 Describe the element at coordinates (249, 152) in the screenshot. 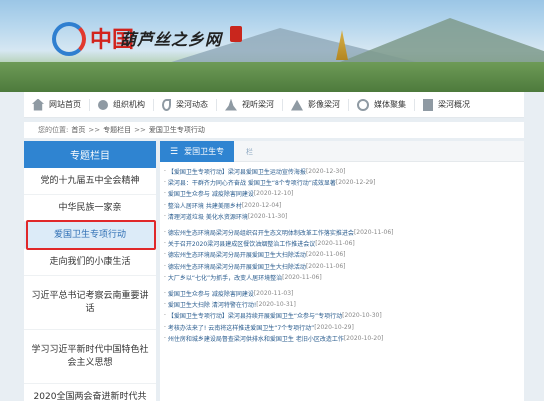

I see `list-tab-ghost-text: 栏` at that location.